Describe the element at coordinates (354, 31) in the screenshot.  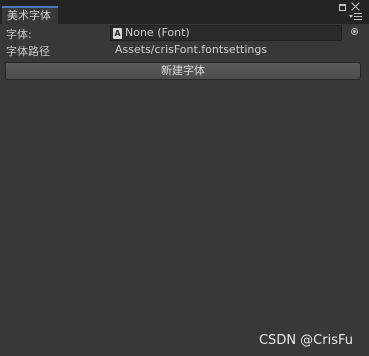
I see `object-picker-icon` at that location.